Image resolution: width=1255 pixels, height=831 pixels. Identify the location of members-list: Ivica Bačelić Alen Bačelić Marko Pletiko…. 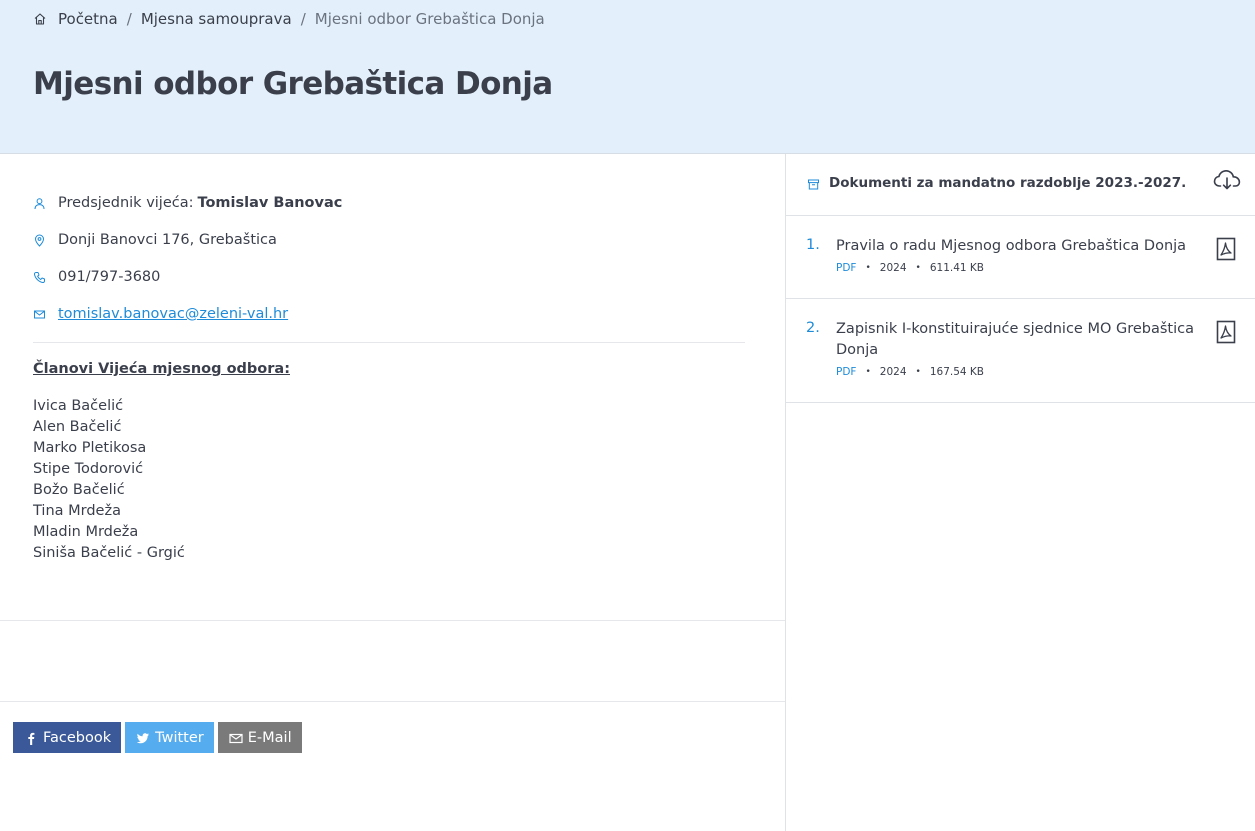
(109, 480).